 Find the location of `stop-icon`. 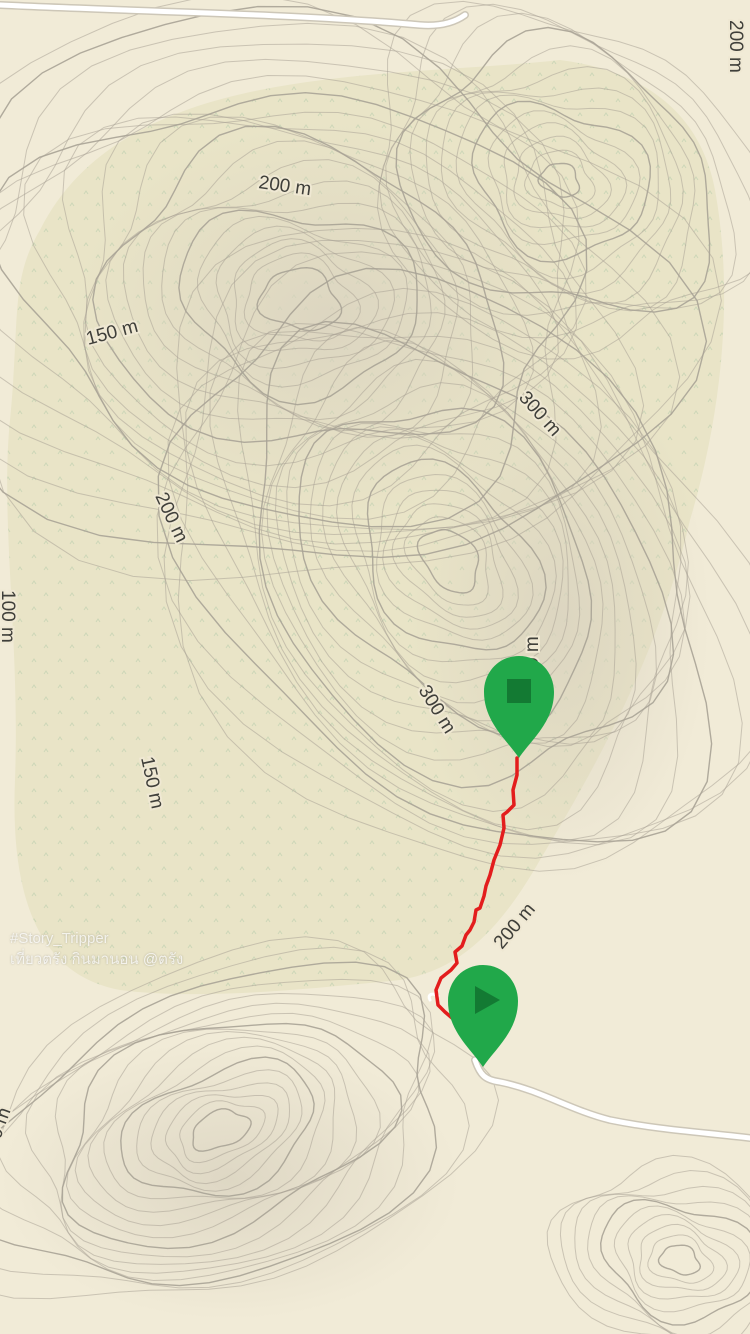

stop-icon is located at coordinates (519, 691).